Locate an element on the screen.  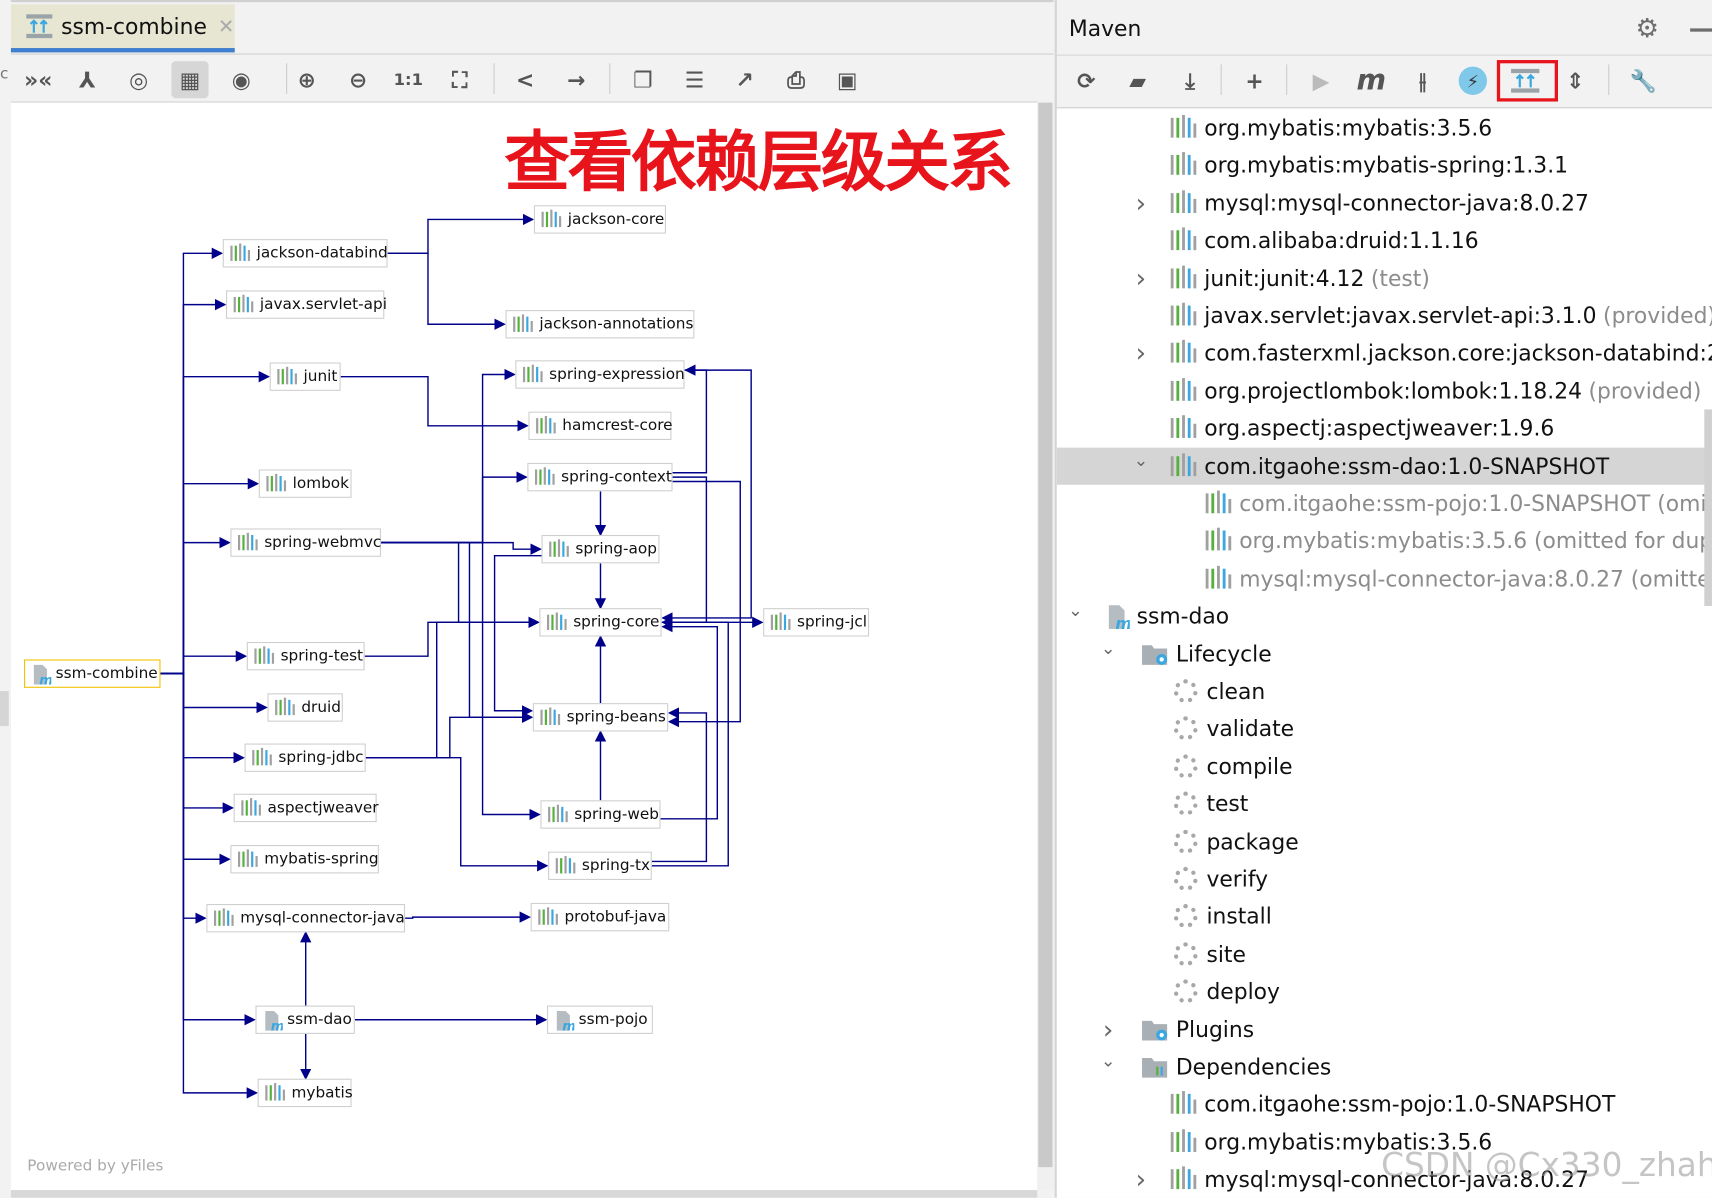
route-edges-icon: → is located at coordinates (576, 79).